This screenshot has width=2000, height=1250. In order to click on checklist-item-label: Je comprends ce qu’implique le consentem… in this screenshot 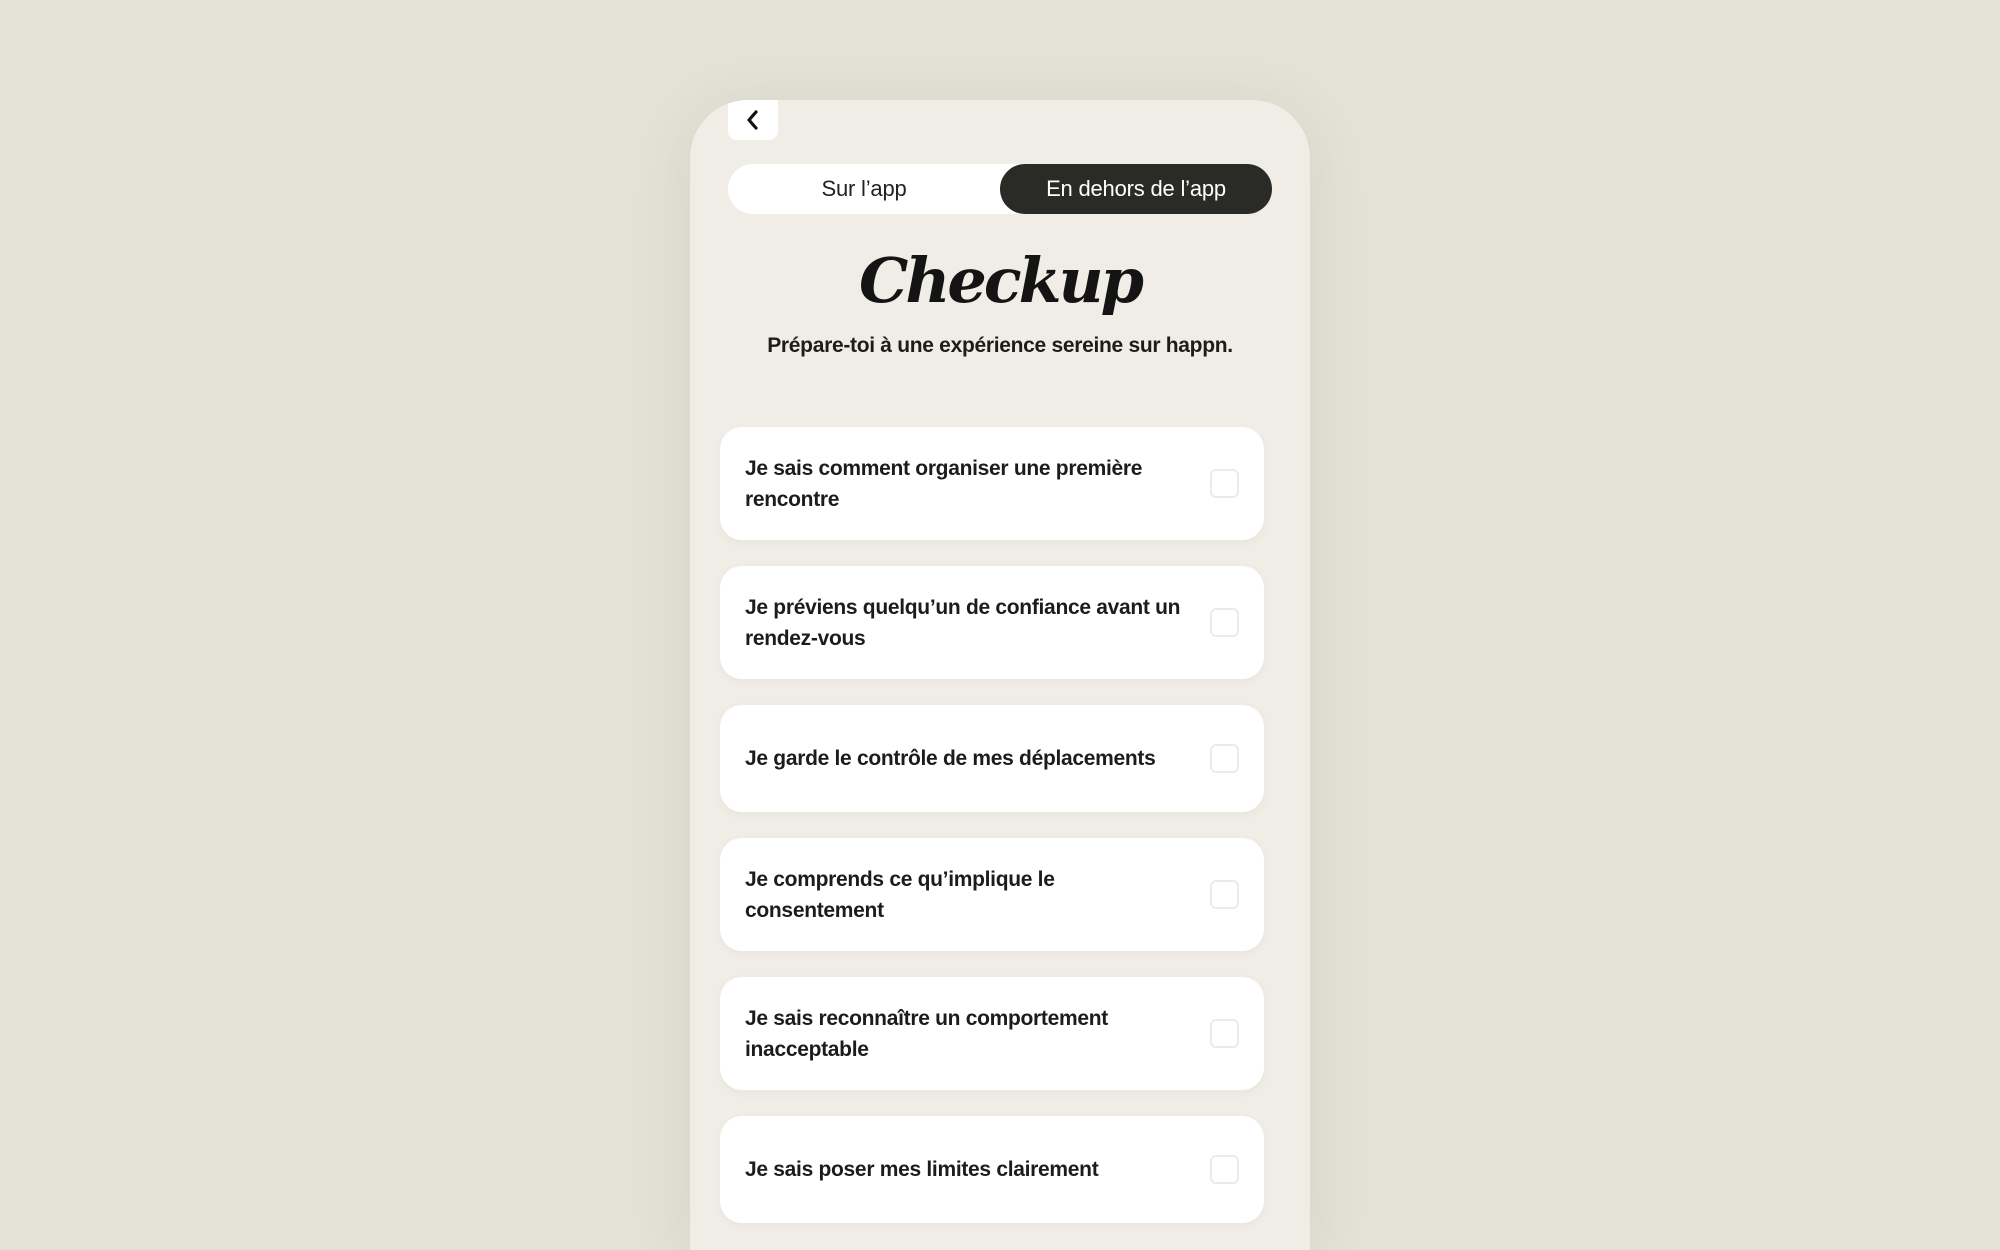, I will do `click(900, 894)`.